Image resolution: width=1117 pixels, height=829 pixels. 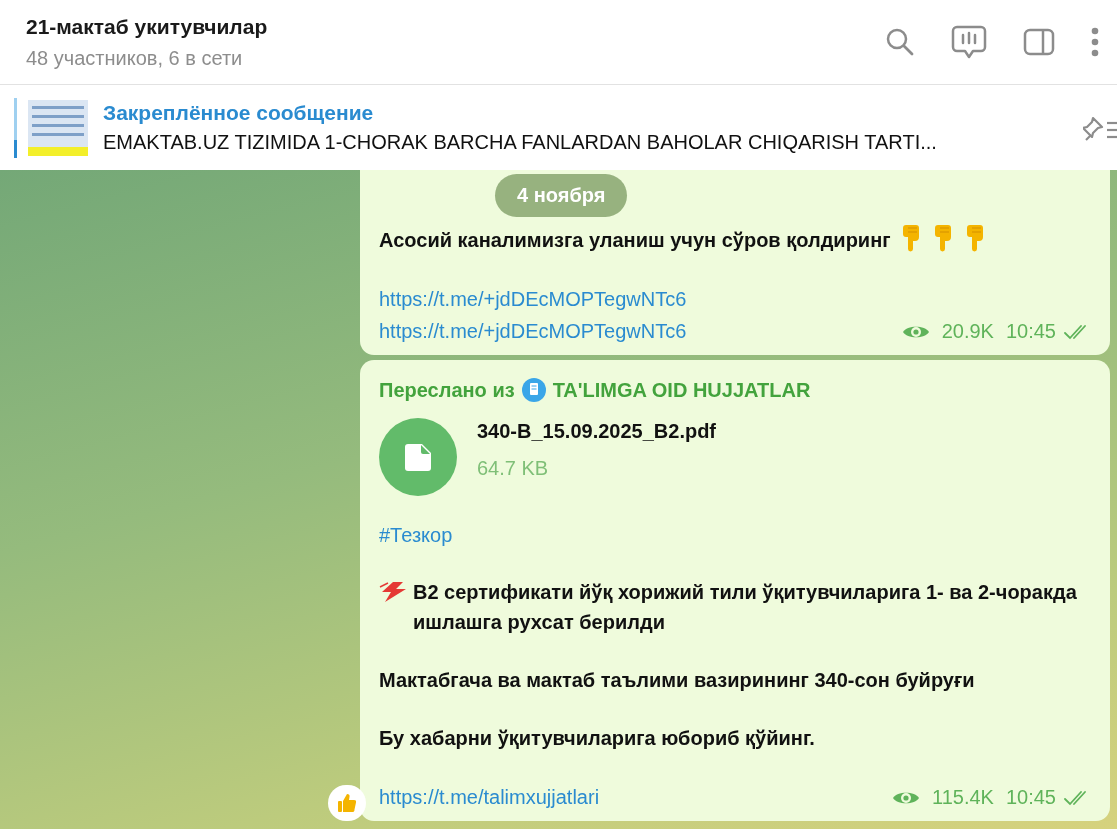 What do you see at coordinates (635, 240) in the screenshot?
I see `message-text: Асосий каналимизга уланиш учун сўров қолдиринг` at bounding box center [635, 240].